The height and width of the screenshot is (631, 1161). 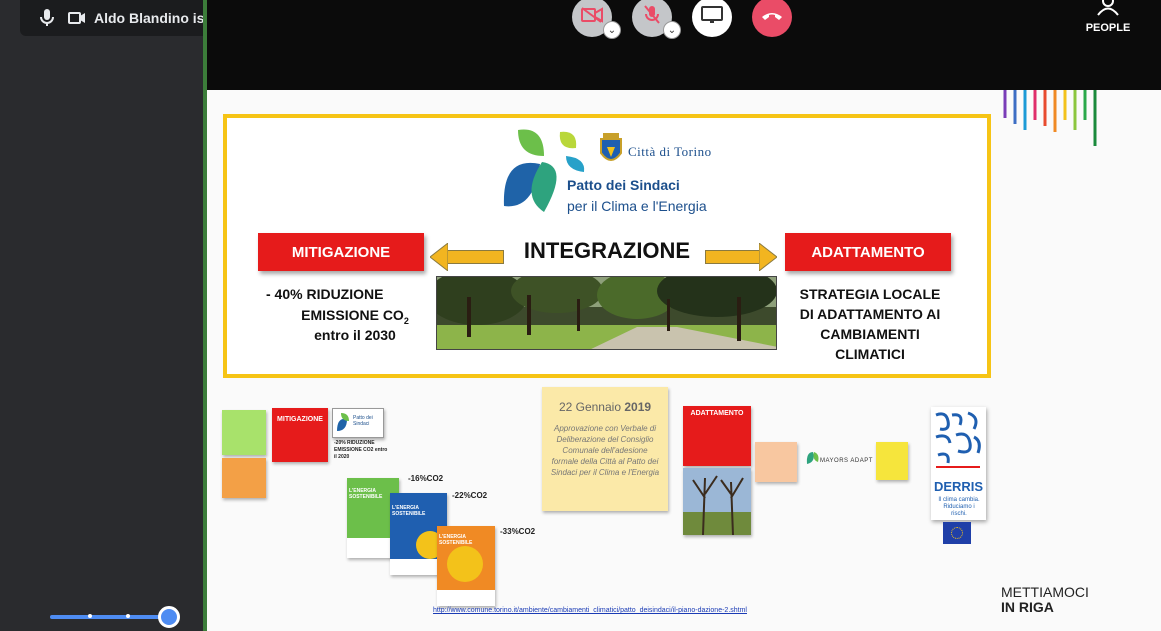 What do you see at coordinates (472, 257) in the screenshot?
I see `left-arrow-shaft` at bounding box center [472, 257].